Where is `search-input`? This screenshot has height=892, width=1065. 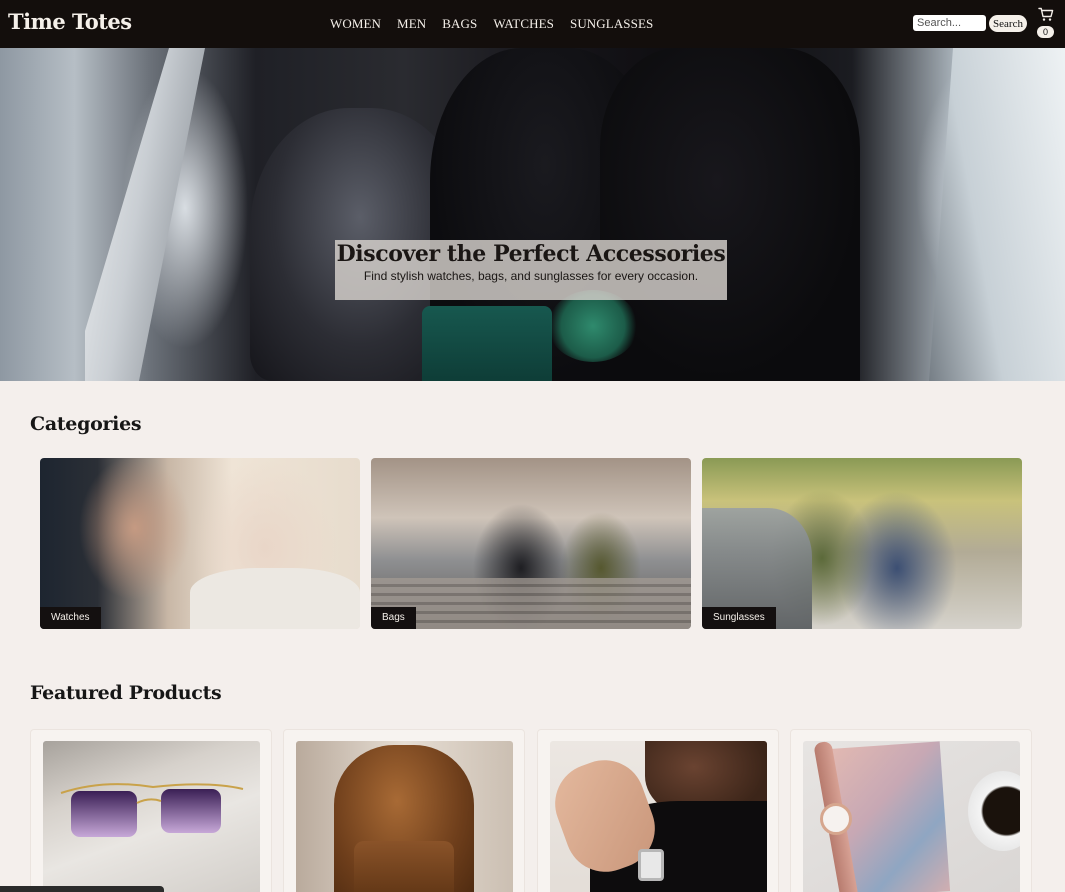
search-input is located at coordinates (949, 23).